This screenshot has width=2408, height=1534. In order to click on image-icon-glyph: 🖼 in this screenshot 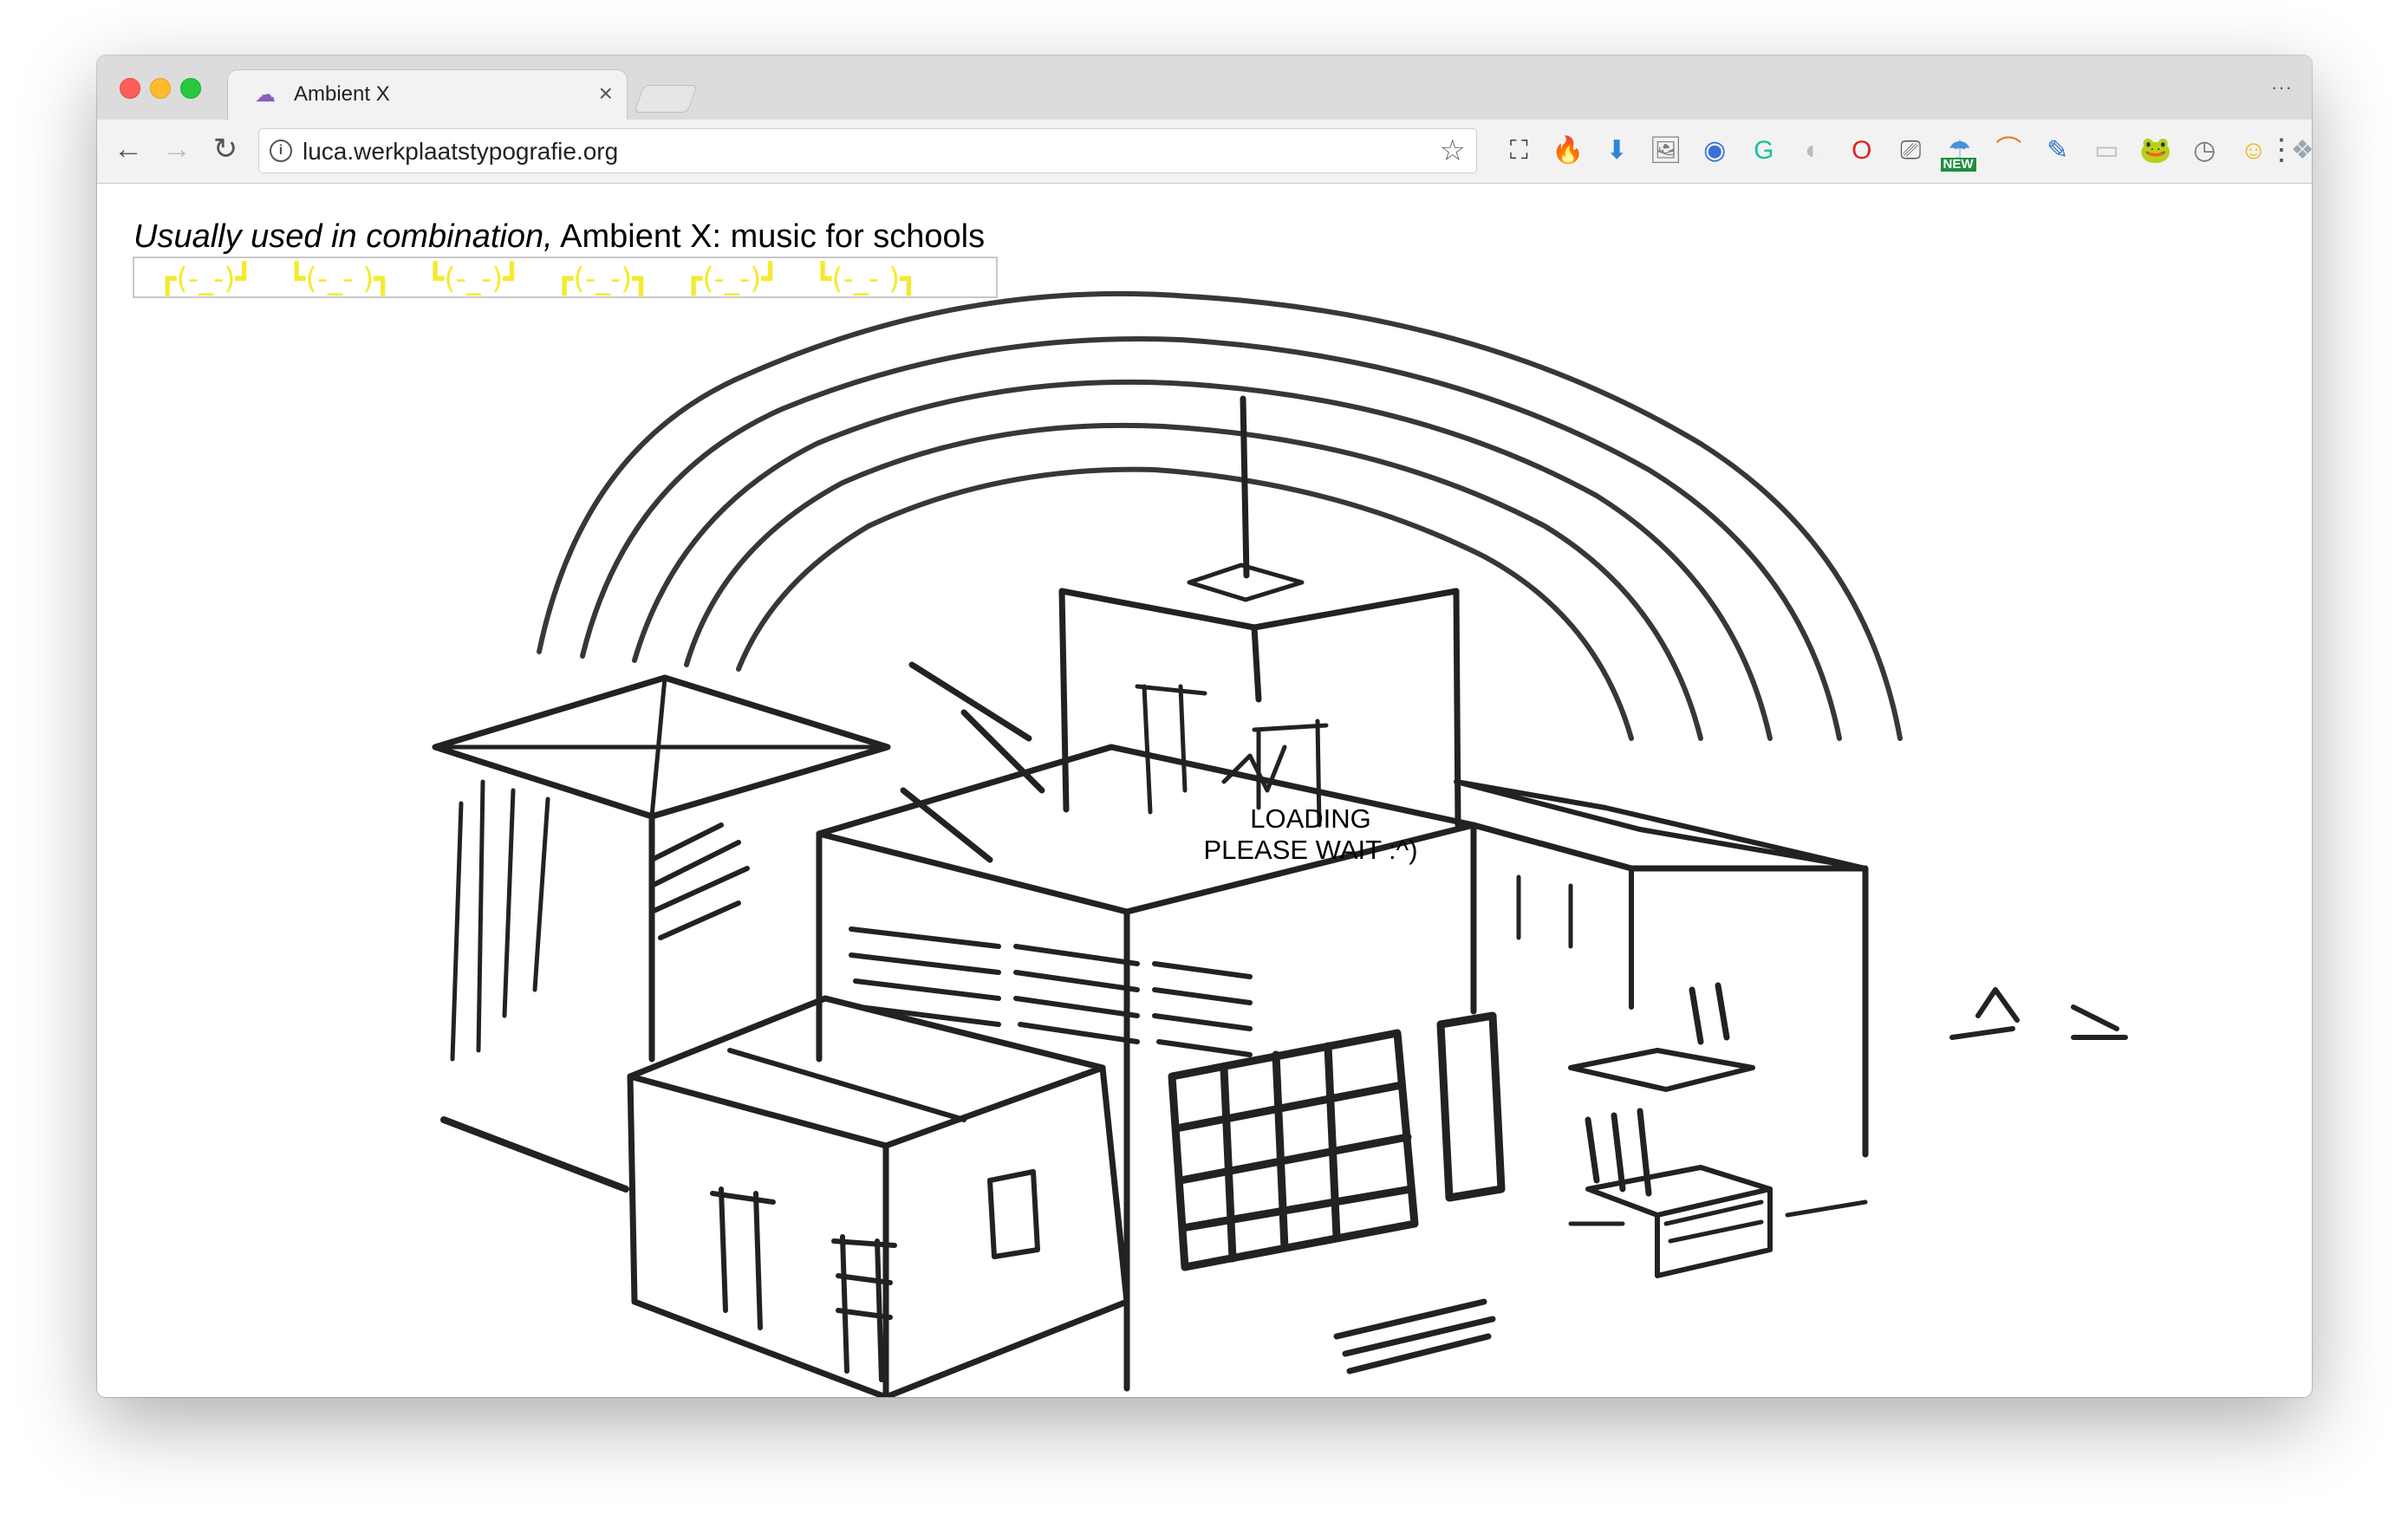, I will do `click(1665, 150)`.